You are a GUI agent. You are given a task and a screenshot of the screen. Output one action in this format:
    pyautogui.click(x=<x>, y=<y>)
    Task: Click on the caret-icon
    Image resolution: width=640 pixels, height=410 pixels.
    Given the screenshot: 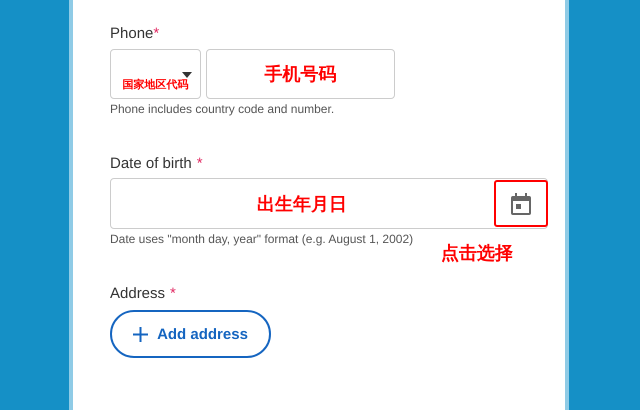 What is the action you would take?
    pyautogui.click(x=187, y=75)
    